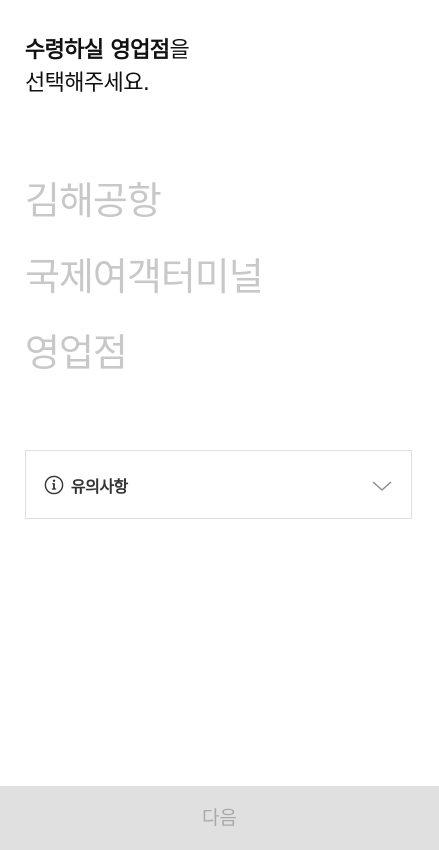 The image size is (439, 850). Describe the element at coordinates (144, 201) in the screenshot. I see `branch-option-gimhae-airport: 김해공항` at that location.